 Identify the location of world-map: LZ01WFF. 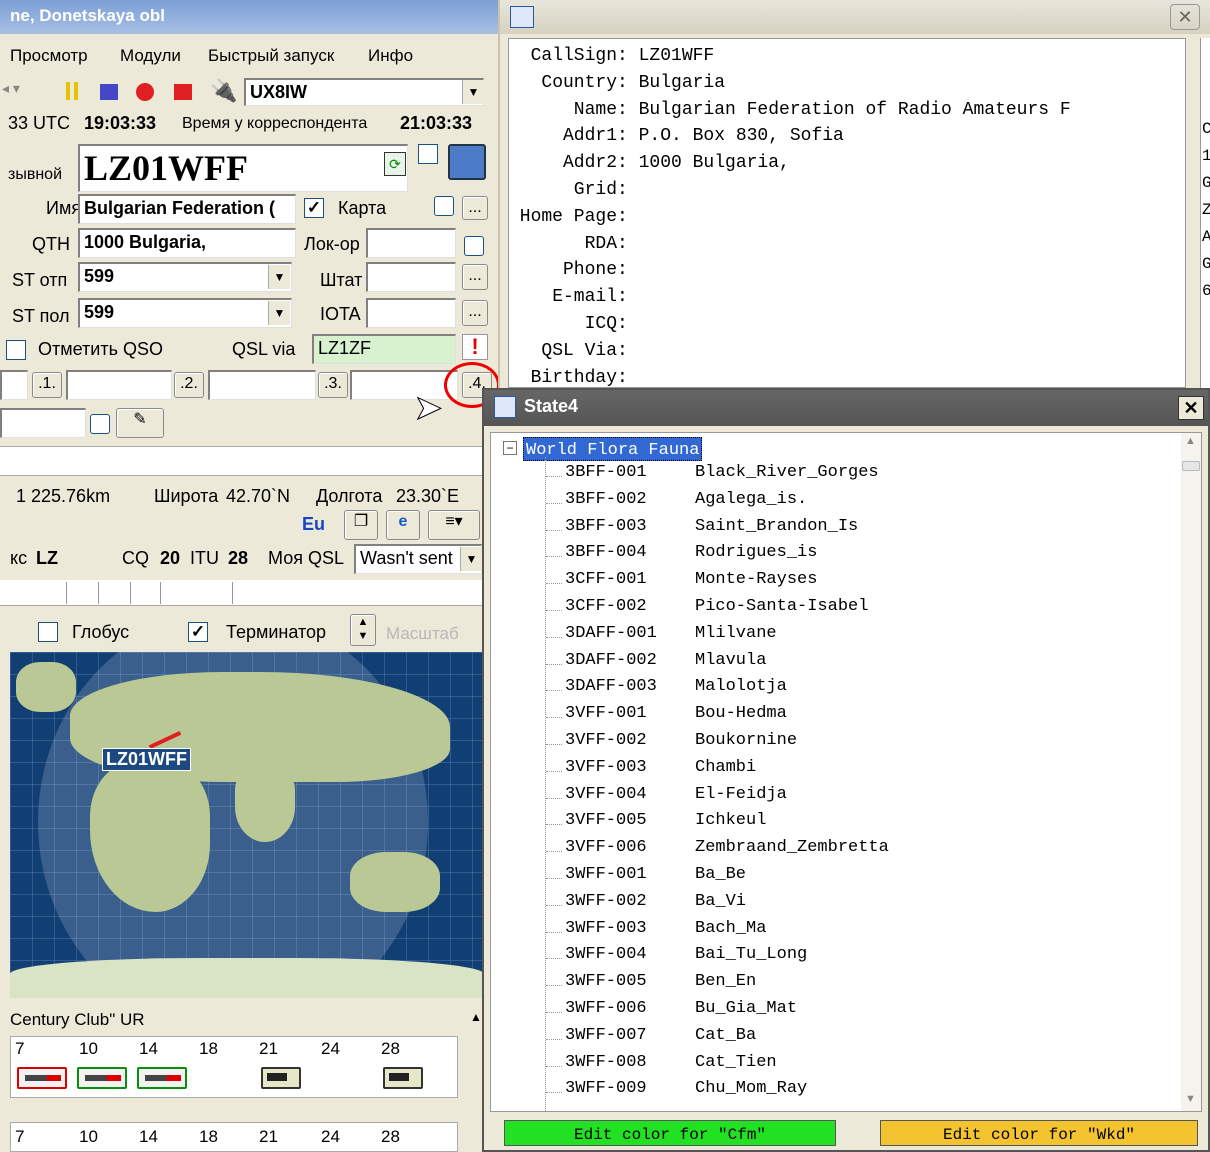
(247, 825).